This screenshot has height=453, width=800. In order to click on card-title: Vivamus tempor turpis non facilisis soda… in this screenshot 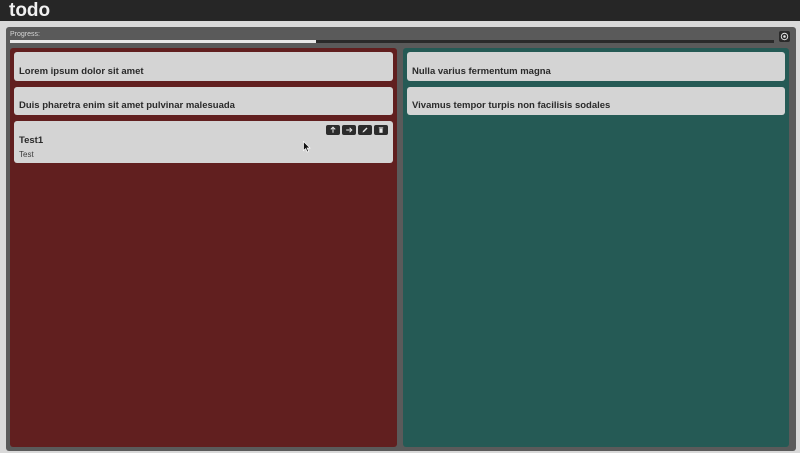, I will do `click(511, 105)`.